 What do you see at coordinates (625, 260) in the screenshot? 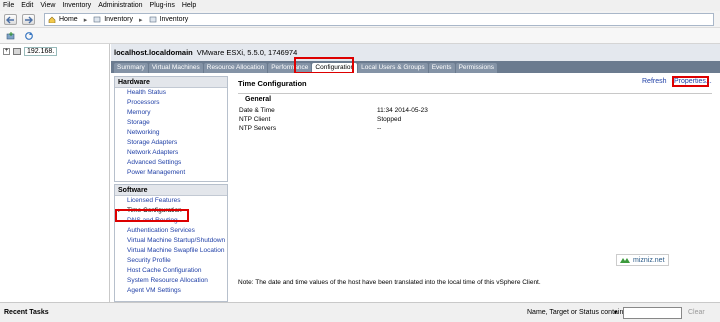
I see `watermark-logo-icon` at bounding box center [625, 260].